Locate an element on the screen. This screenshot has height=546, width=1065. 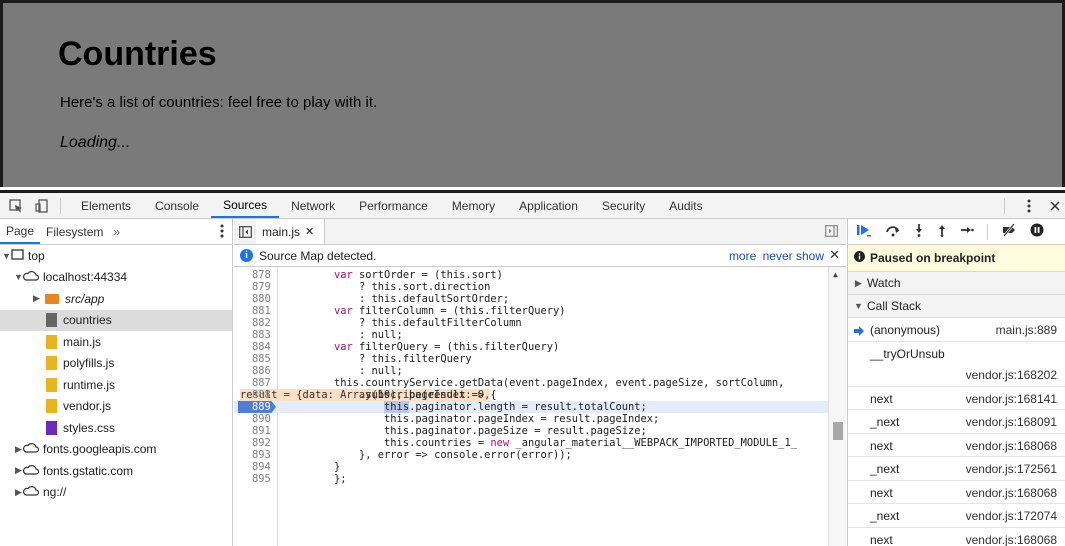
more-tabs-icon: » is located at coordinates (116, 232).